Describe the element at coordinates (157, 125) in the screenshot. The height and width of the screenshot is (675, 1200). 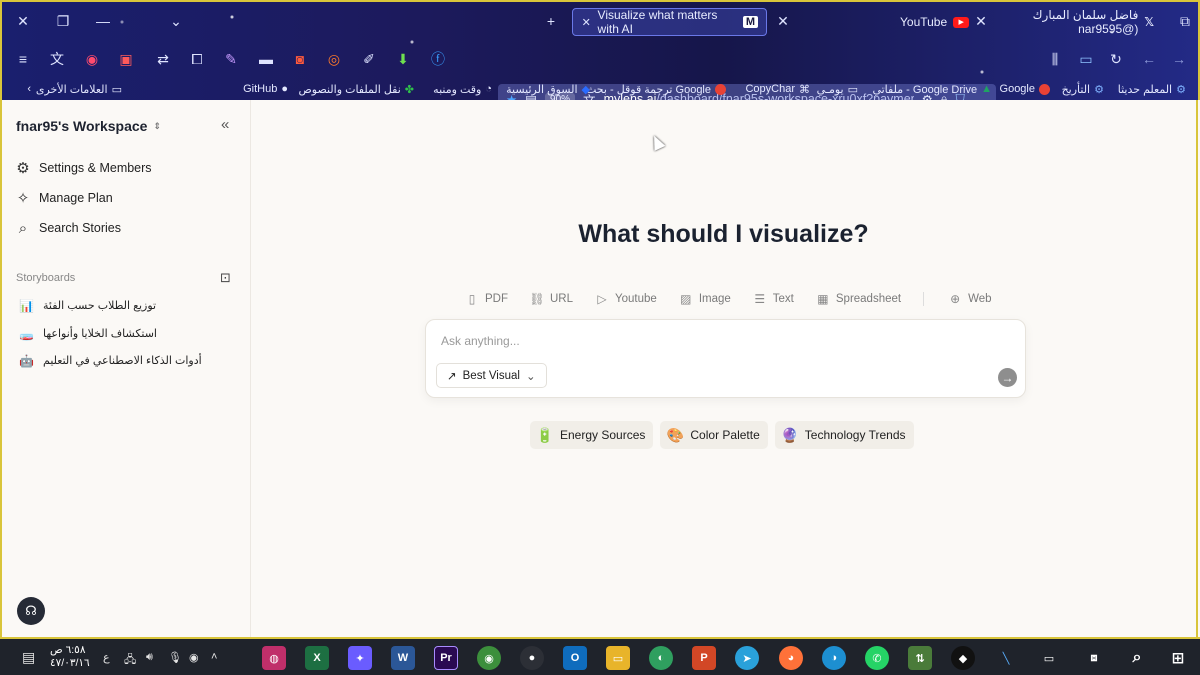
I see `chevron-updown-icon: ⇕` at that location.